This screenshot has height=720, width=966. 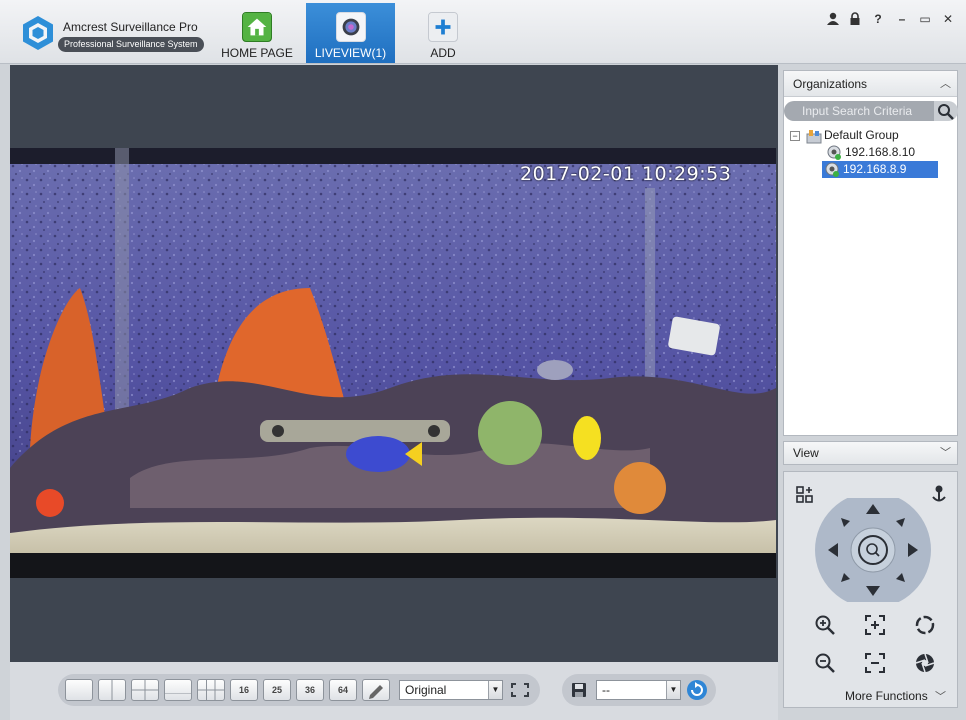 I want to click on zoom-in-icon, so click(x=825, y=625).